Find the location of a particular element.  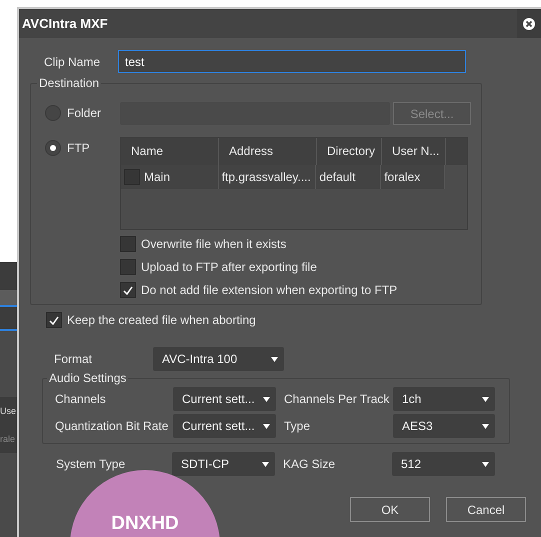

radio-label: Folder is located at coordinates (84, 113).